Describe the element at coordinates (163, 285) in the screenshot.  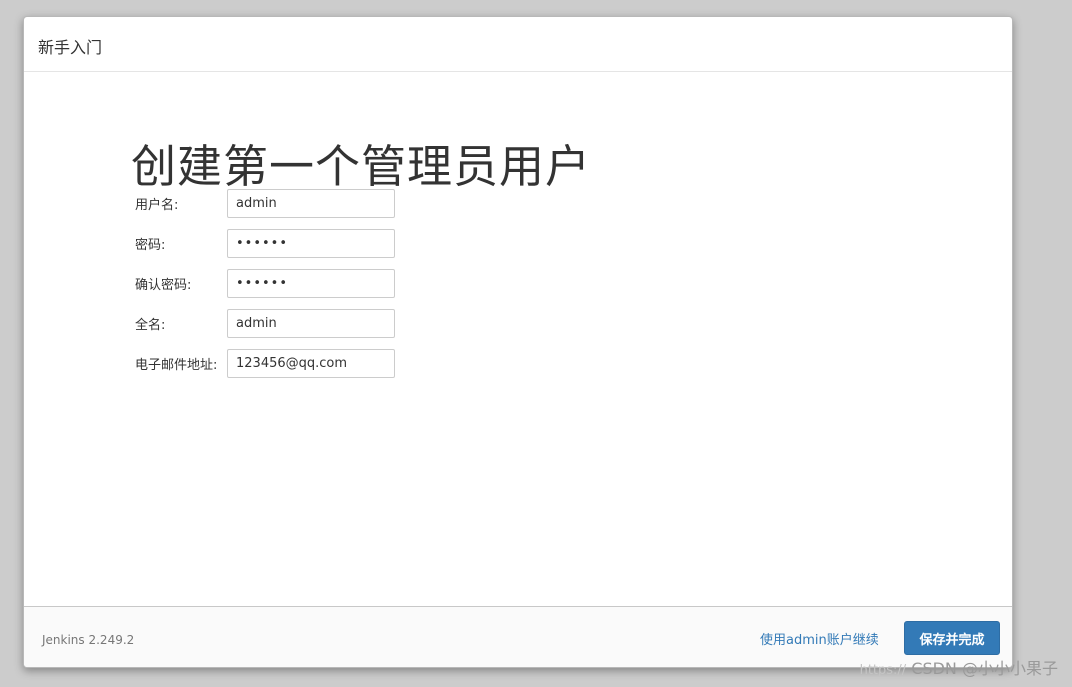
I see `confirm-password-label: 确认密码:` at that location.